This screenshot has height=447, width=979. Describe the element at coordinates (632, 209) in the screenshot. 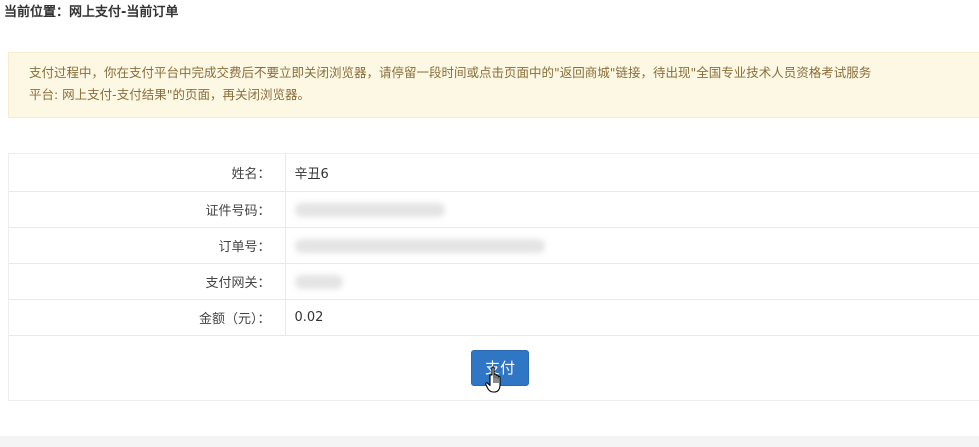

I see `id-number-value` at that location.